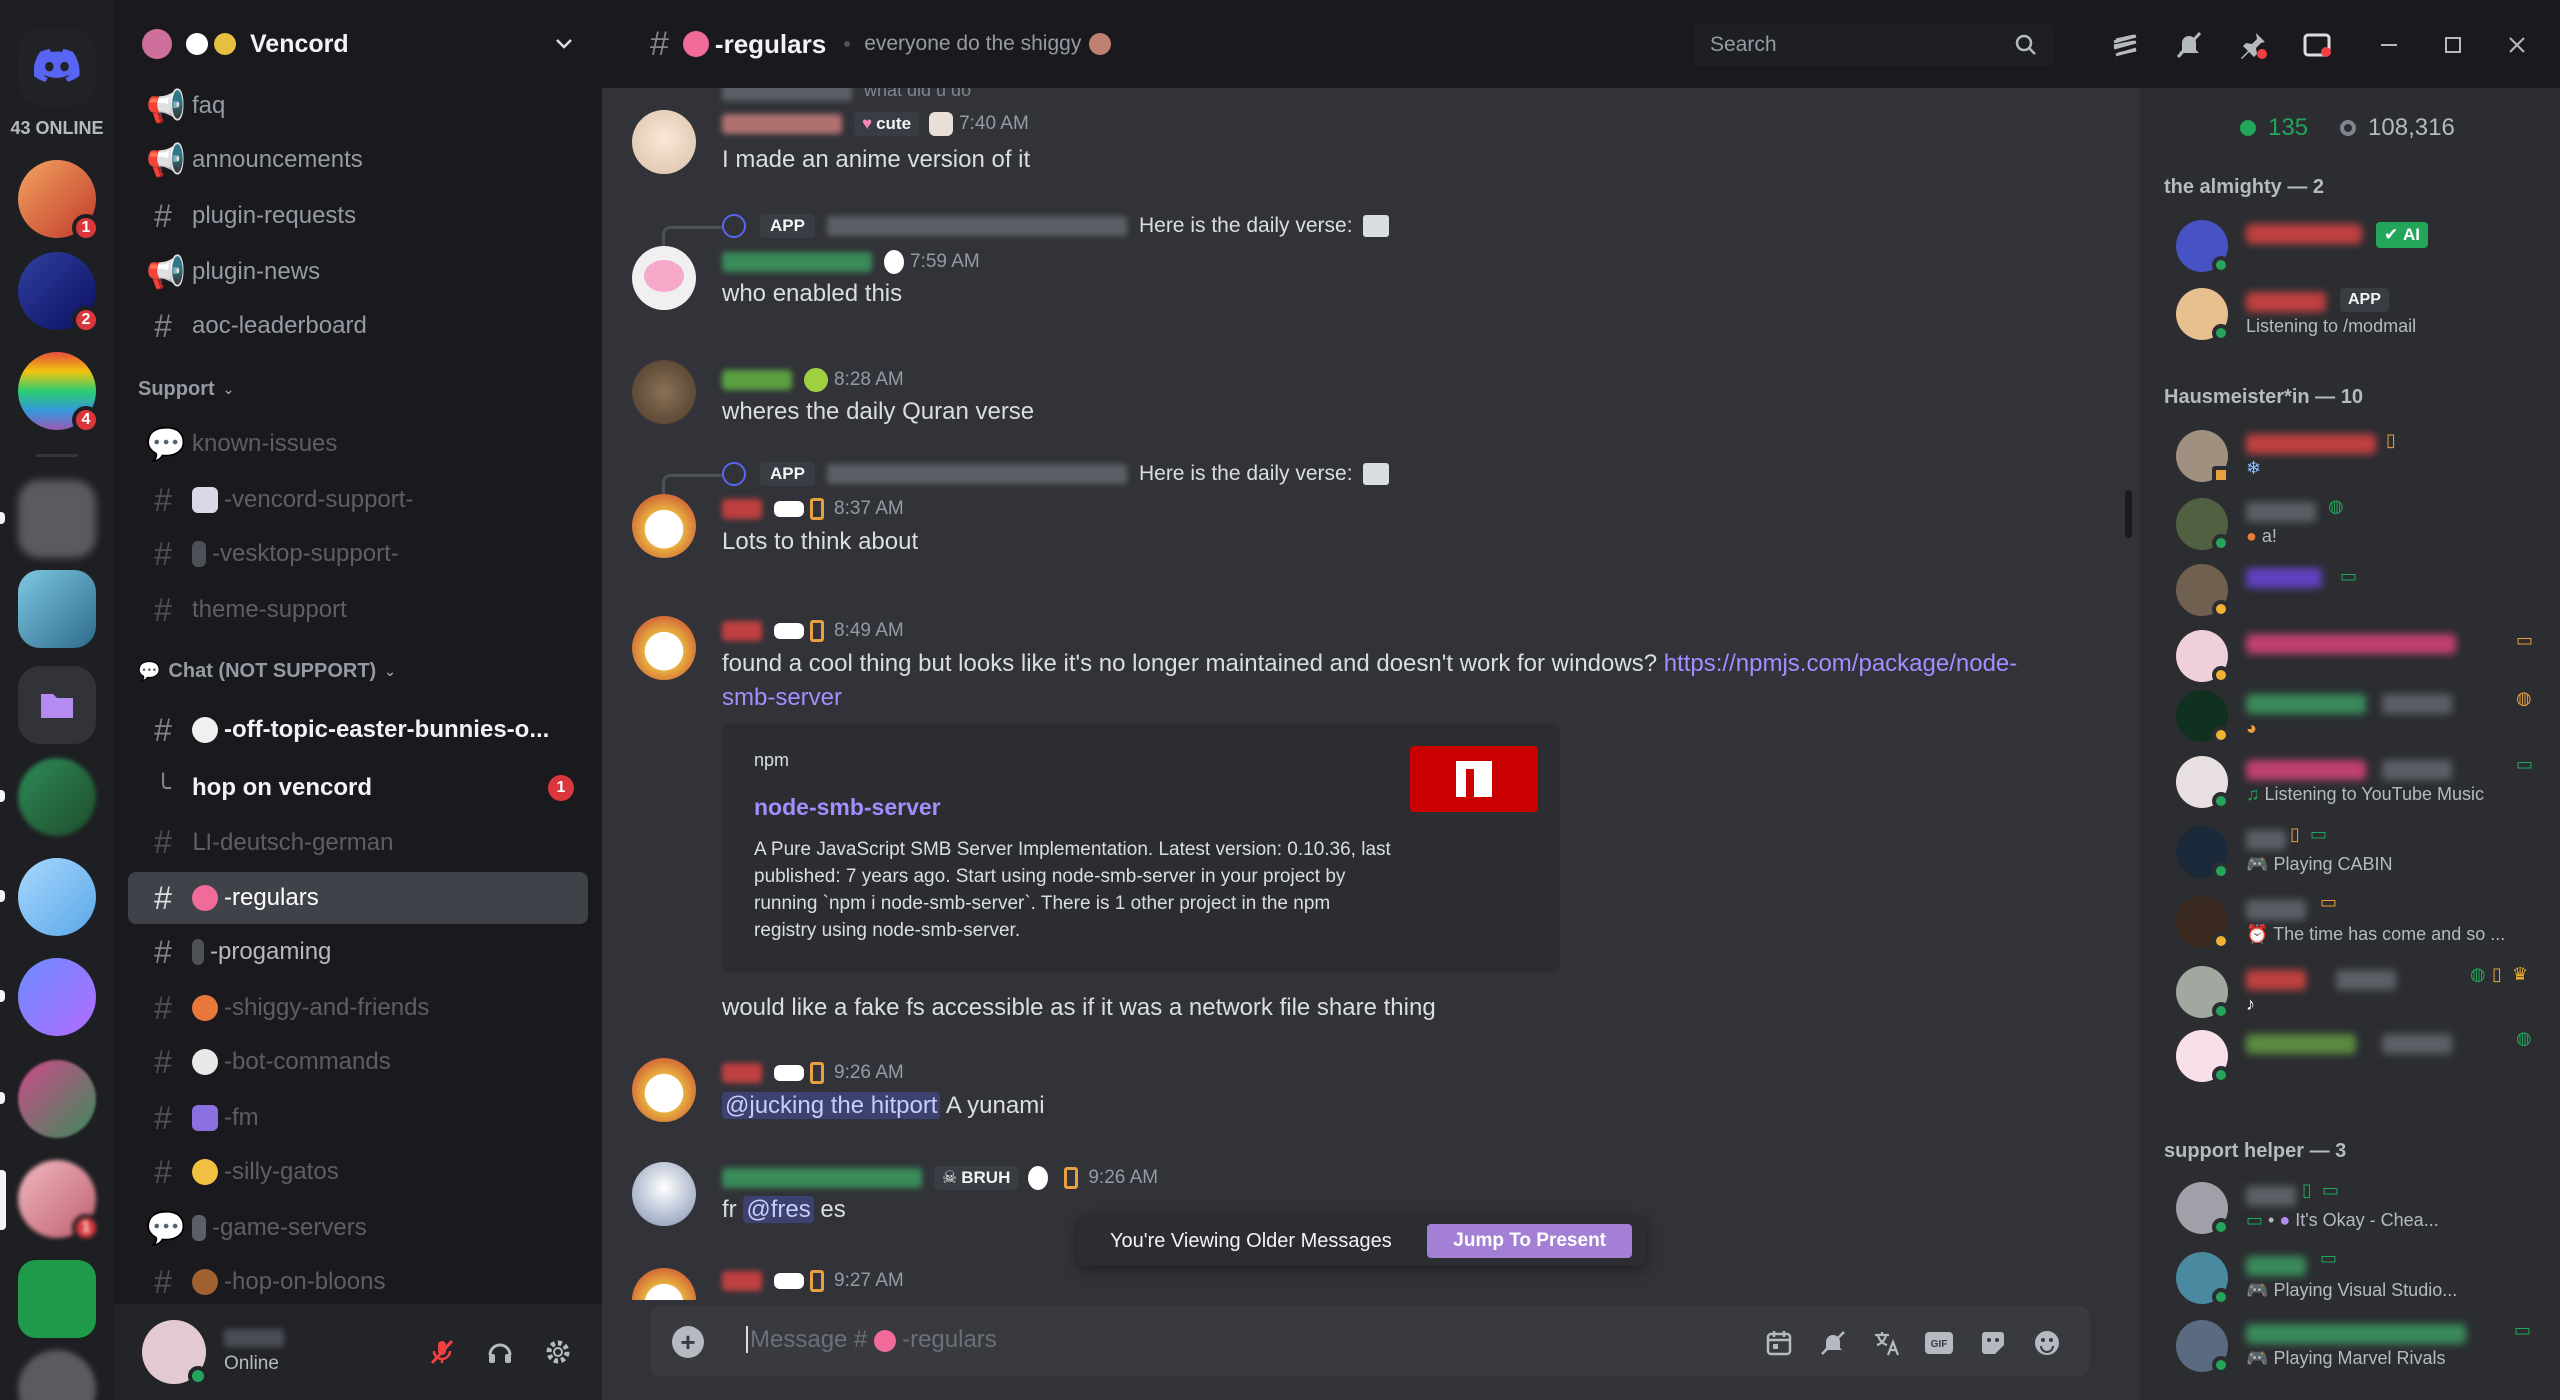 The image size is (2560, 1400). What do you see at coordinates (358, 106) in the screenshot?
I see `channel-faq: 📢 faq` at bounding box center [358, 106].